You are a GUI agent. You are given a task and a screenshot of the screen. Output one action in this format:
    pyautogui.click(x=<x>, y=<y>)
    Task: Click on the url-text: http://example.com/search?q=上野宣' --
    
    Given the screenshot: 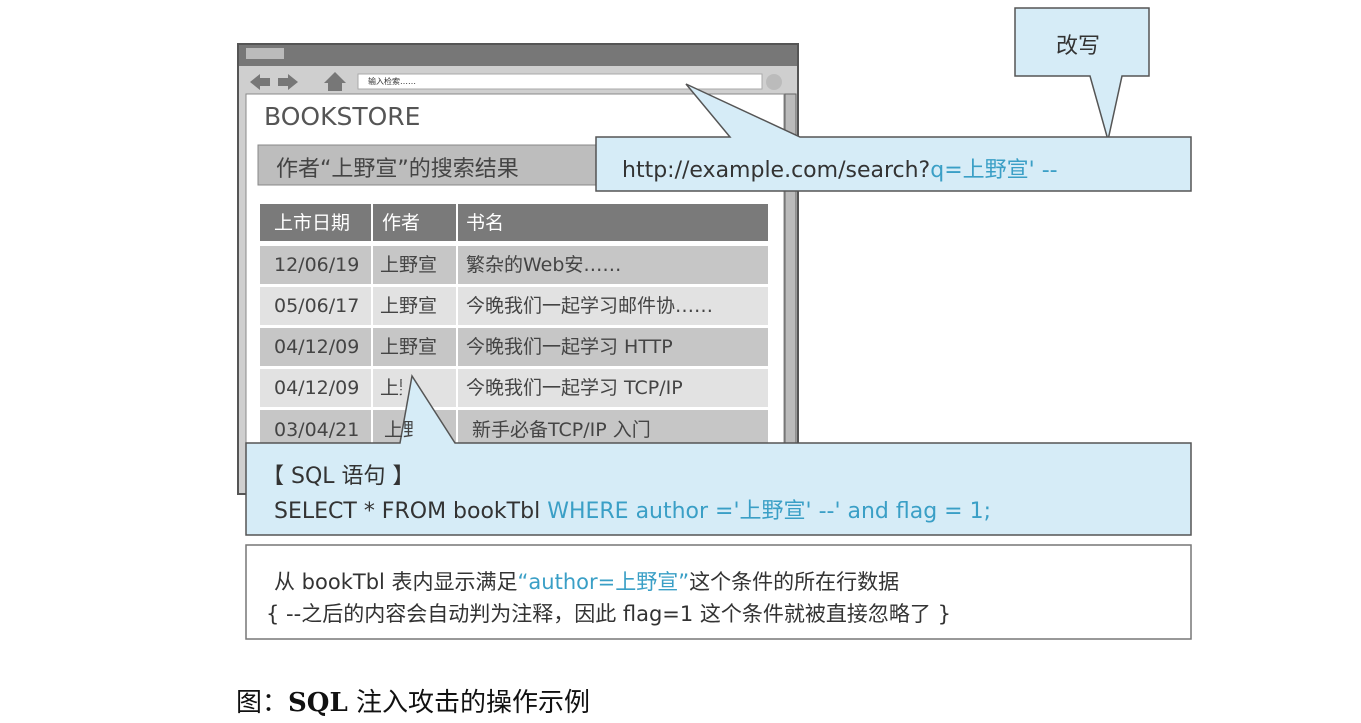 What is the action you would take?
    pyautogui.click(x=840, y=168)
    